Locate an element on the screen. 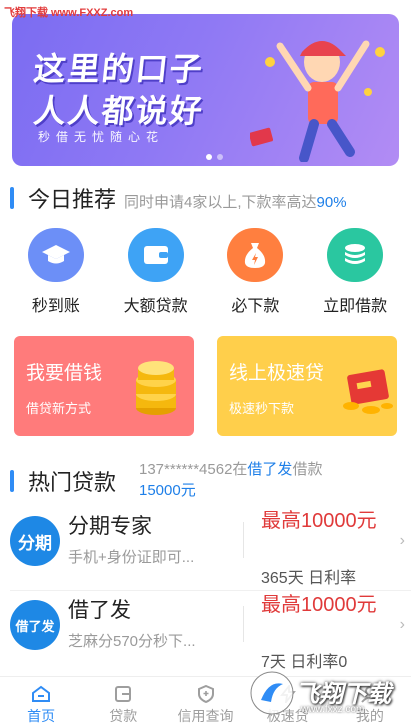 This screenshot has height=728, width=411. today-note: 同时申请4家以上,下款率高达90% is located at coordinates (235, 202).